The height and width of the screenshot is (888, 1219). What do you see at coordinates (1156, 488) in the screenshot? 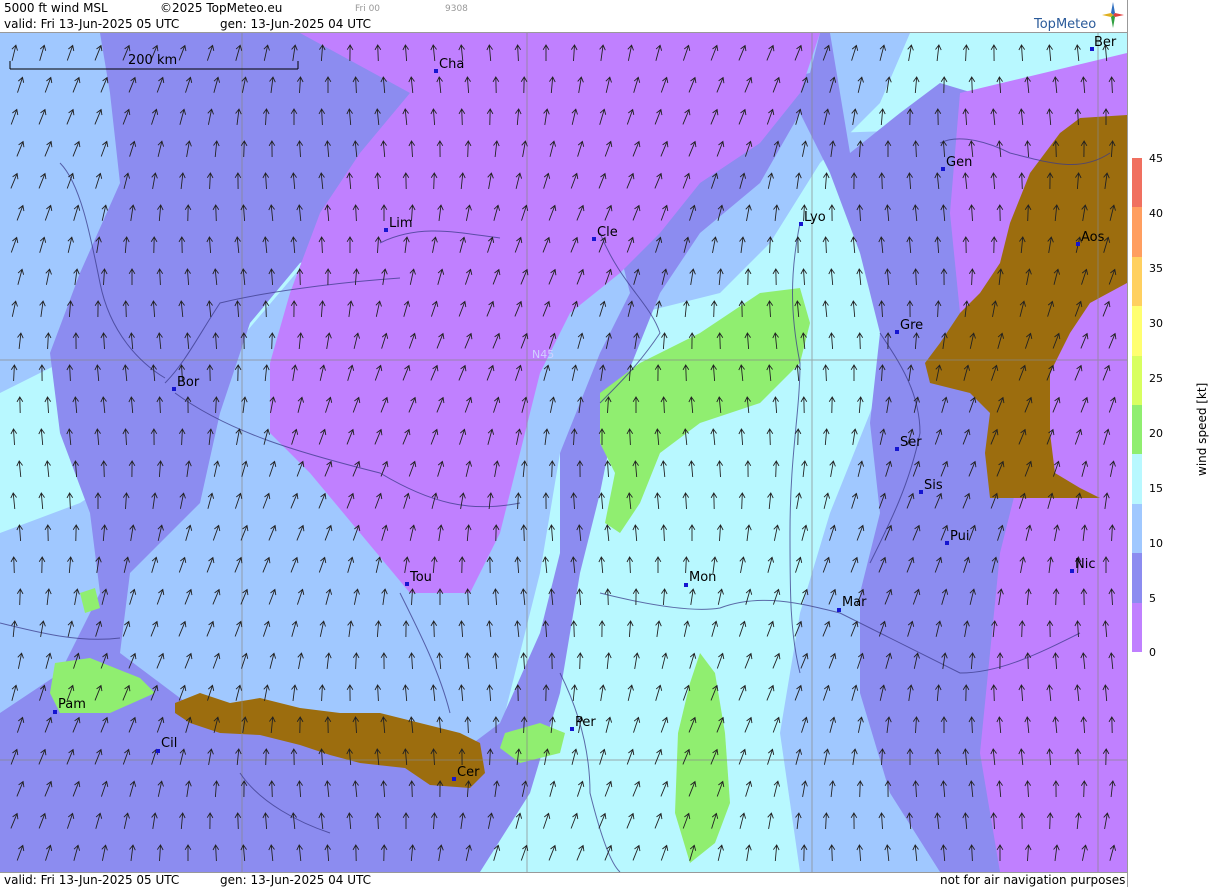
I see `legend-tick: 15` at bounding box center [1156, 488].